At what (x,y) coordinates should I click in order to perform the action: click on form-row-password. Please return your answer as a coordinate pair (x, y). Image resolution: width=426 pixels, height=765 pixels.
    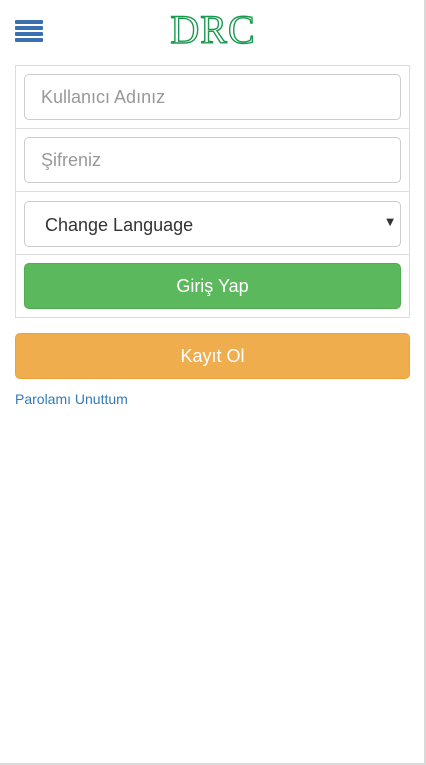
    Looking at the image, I should click on (212, 160).